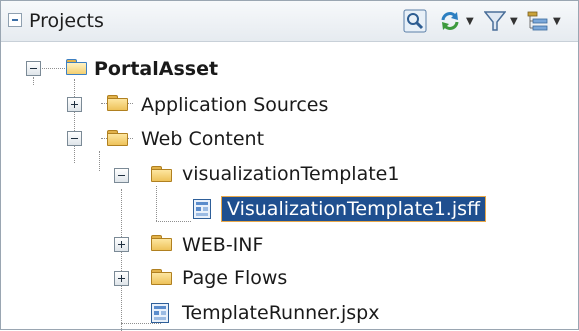  I want to click on filter-button: ▼, so click(501, 21).